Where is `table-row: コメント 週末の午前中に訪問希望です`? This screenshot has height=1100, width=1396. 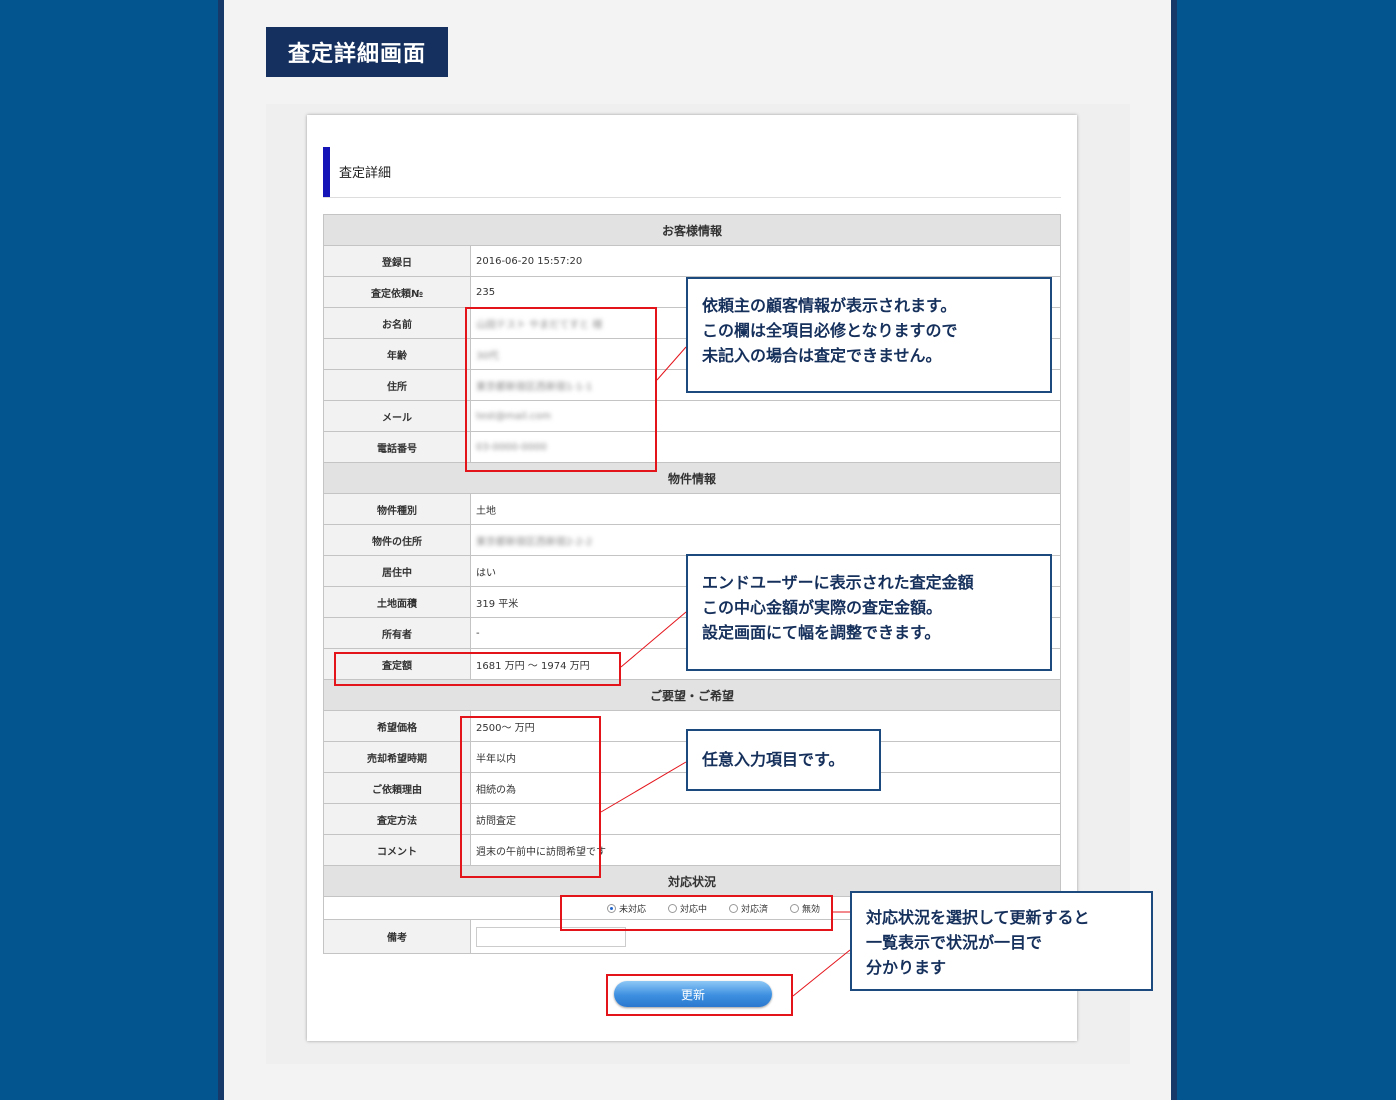
table-row: コメント 週末の午前中に訪問希望です is located at coordinates (692, 850).